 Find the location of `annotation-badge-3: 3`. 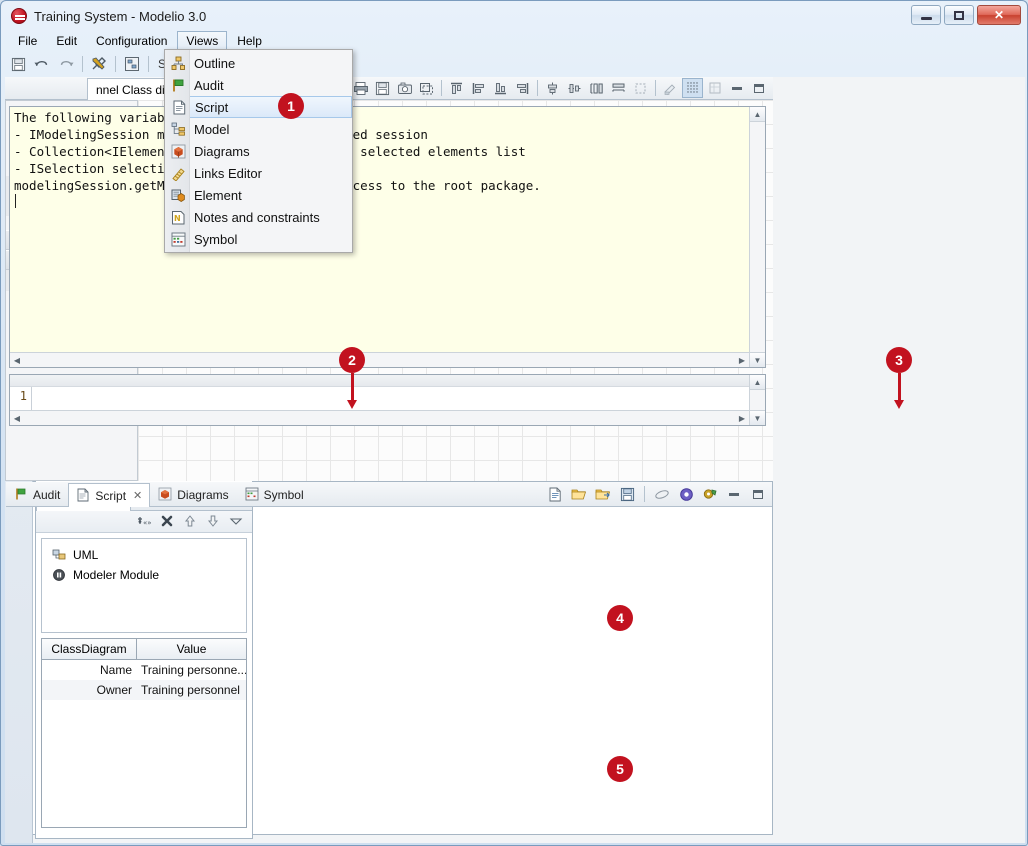

annotation-badge-3: 3 is located at coordinates (899, 360).